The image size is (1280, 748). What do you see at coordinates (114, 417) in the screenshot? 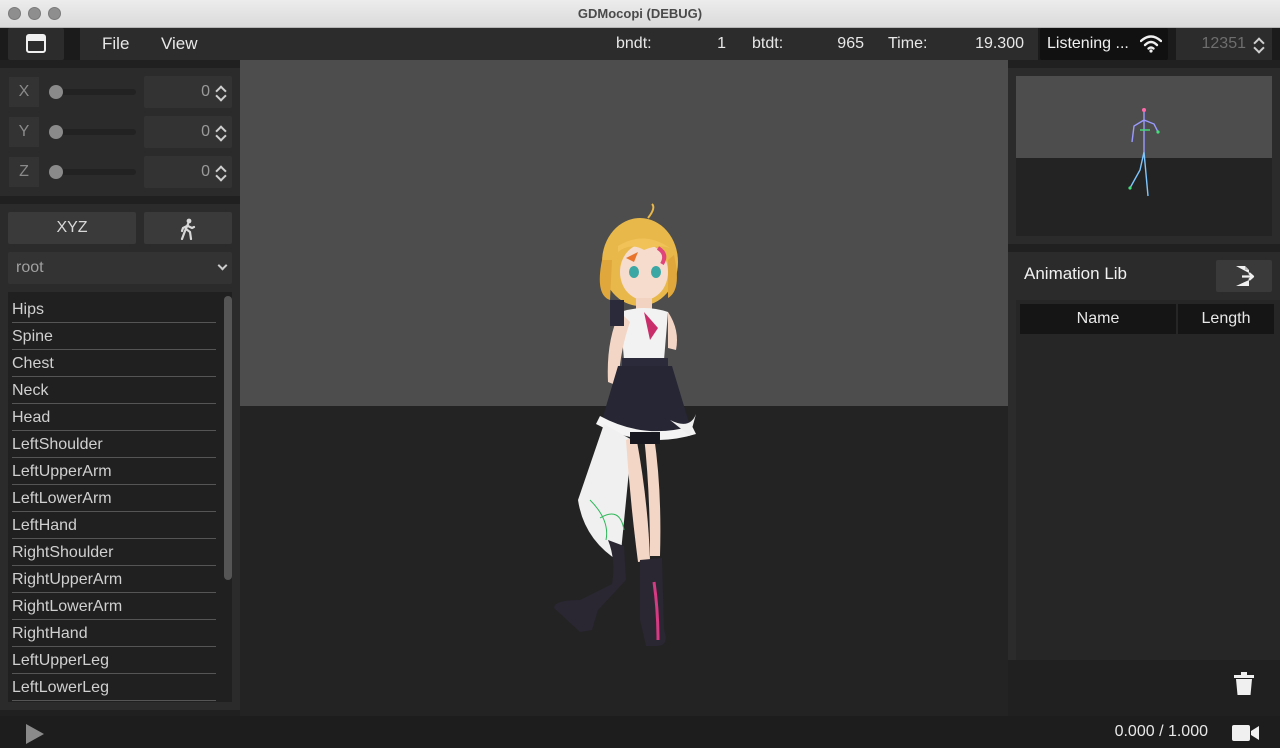
I see `bone-item: Head` at bounding box center [114, 417].